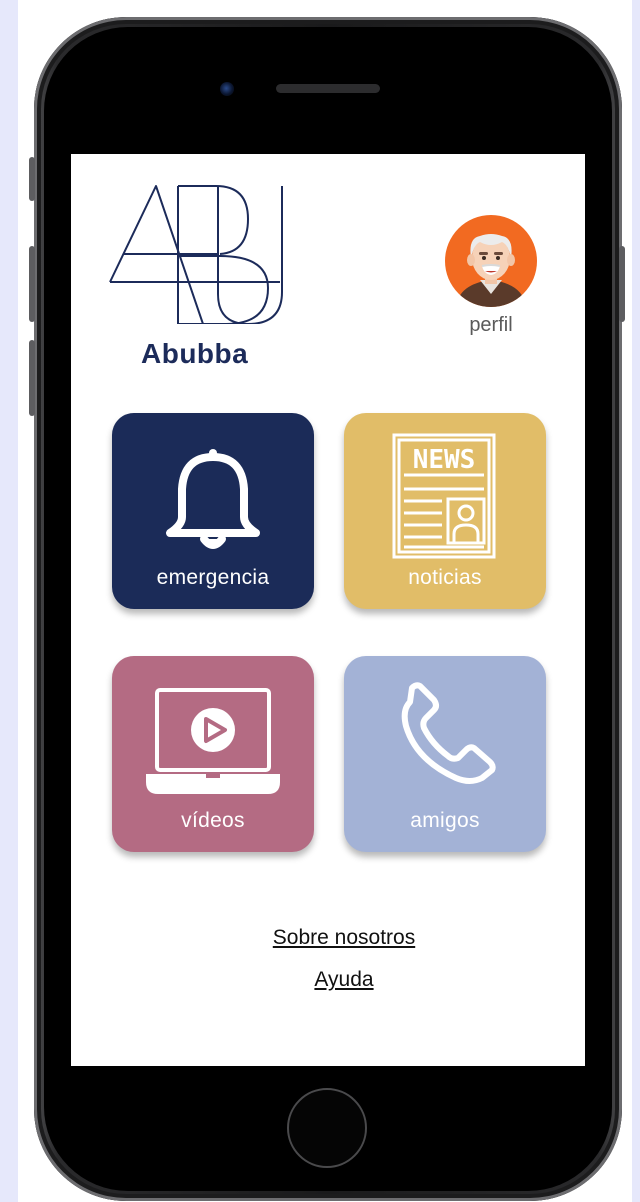 The image size is (640, 1202). What do you see at coordinates (327, 1128) in the screenshot?
I see `home-button` at bounding box center [327, 1128].